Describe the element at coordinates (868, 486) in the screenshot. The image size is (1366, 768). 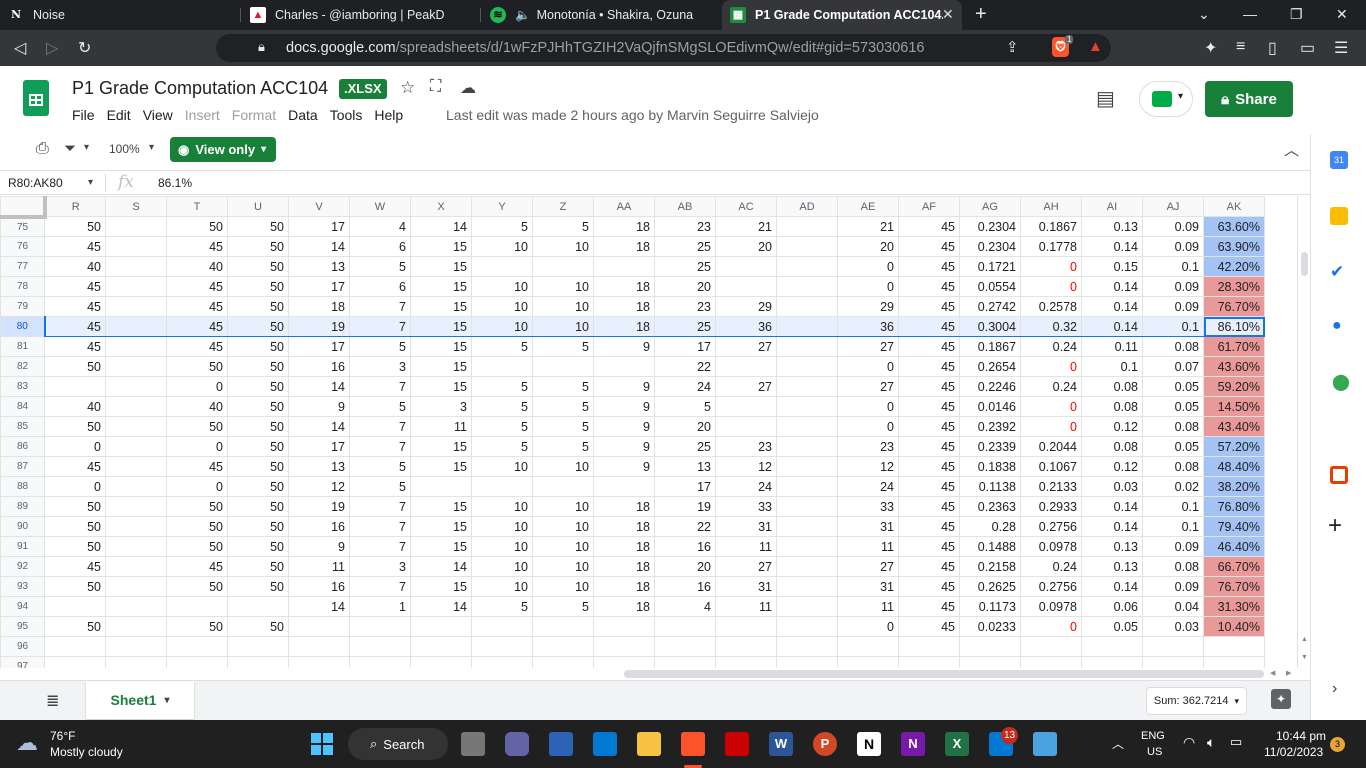
I see `cell-ae-88: 24` at that location.